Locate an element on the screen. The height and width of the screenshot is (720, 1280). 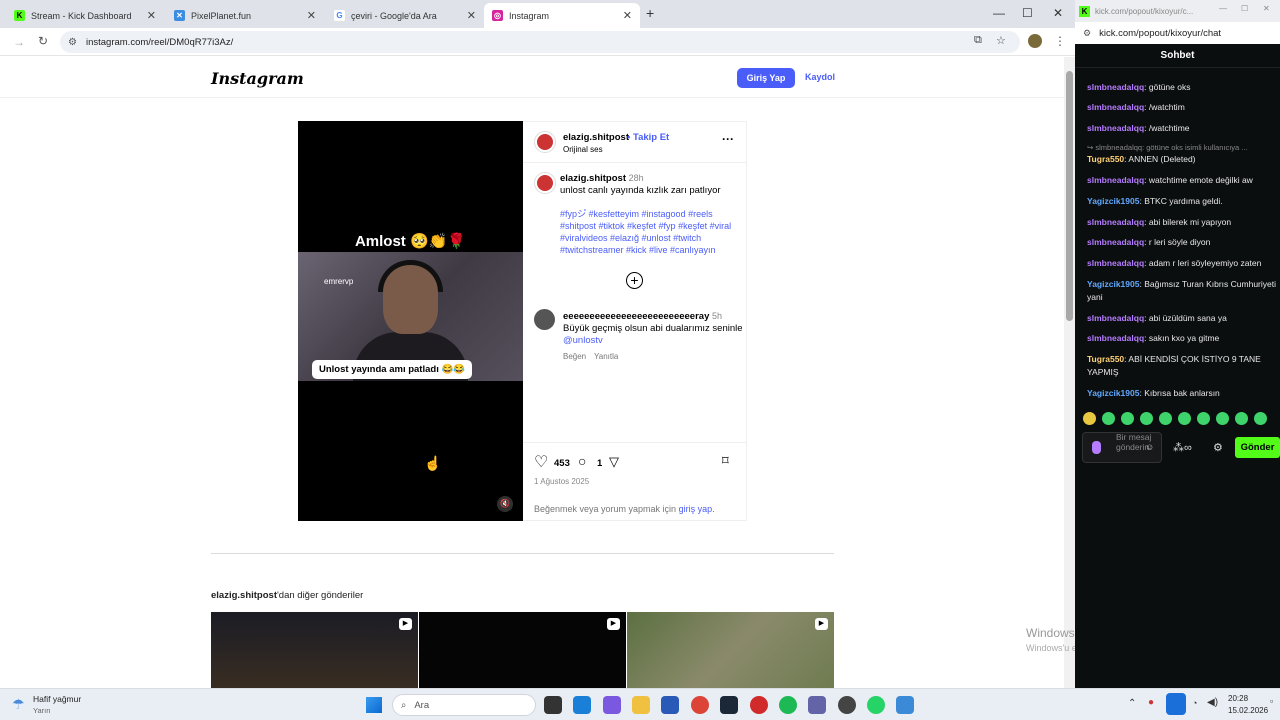
menu-dots-icon: ⋮ is located at coordinates (1060, 41).